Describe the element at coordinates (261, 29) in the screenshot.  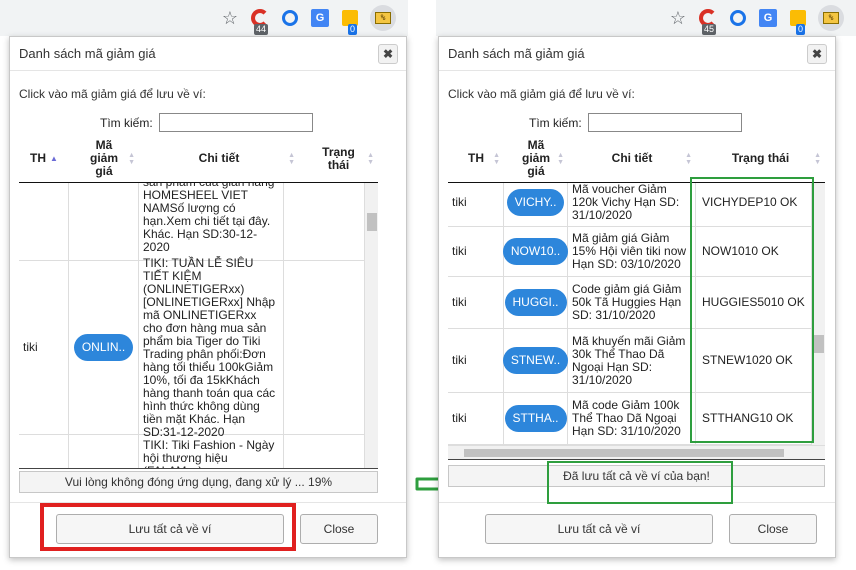
I see `extension-badge-count: 44` at that location.